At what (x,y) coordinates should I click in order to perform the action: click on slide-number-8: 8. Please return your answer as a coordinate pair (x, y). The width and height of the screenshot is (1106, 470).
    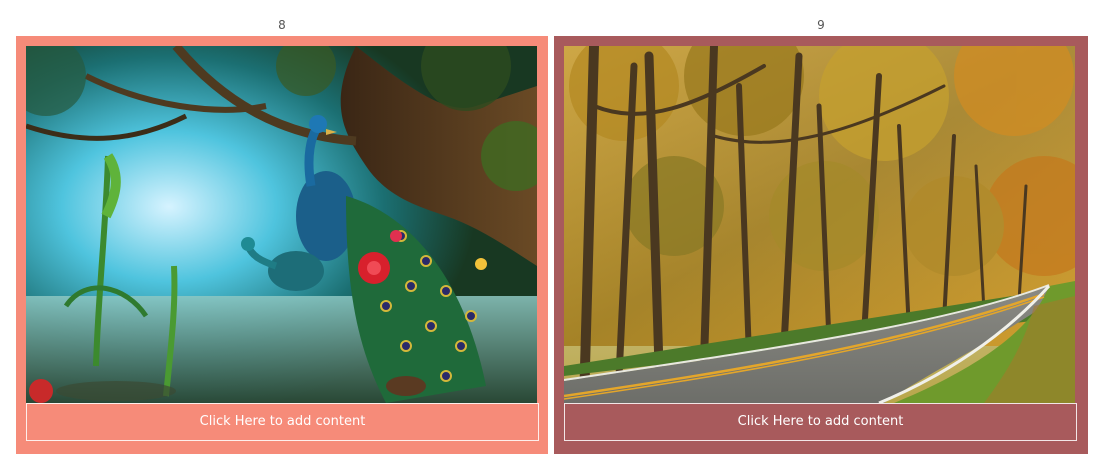
    Looking at the image, I should click on (282, 25).